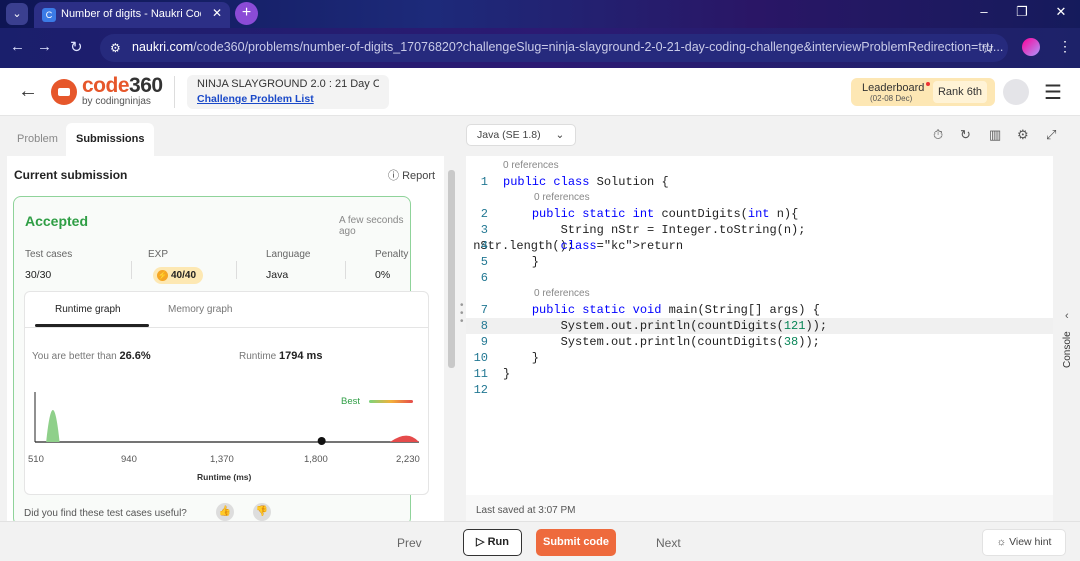  Describe the element at coordinates (163, 47) in the screenshot. I see `url-host: naukri.com` at that location.